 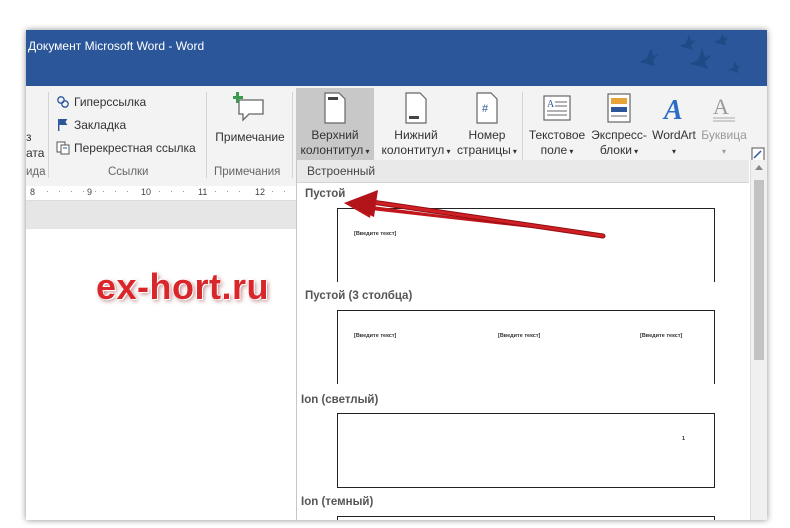 What do you see at coordinates (35, 153) in the screenshot?
I see `partial-button-text-2: ата` at bounding box center [35, 153].